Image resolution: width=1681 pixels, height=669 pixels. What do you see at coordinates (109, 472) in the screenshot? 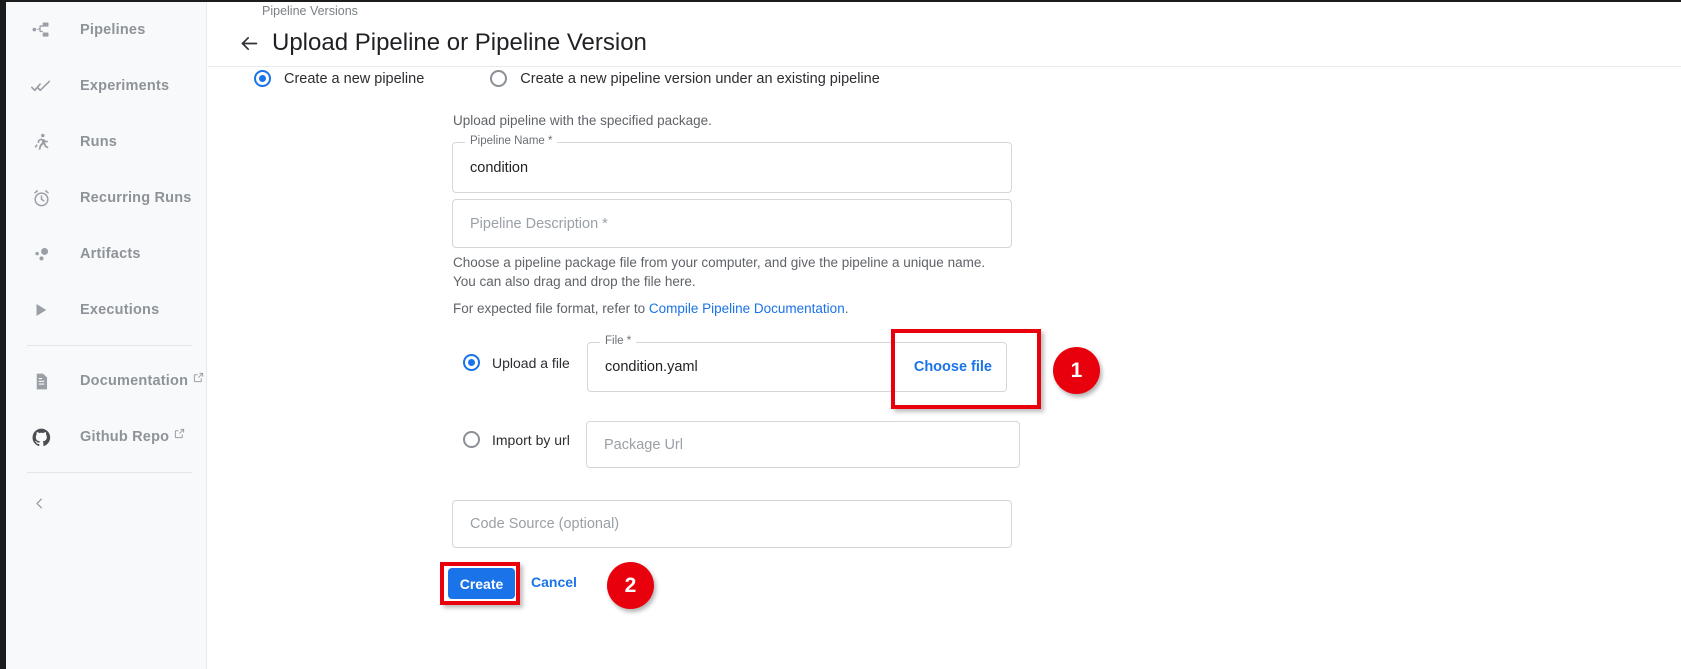
I see `sidebar-divider-bottom` at bounding box center [109, 472].